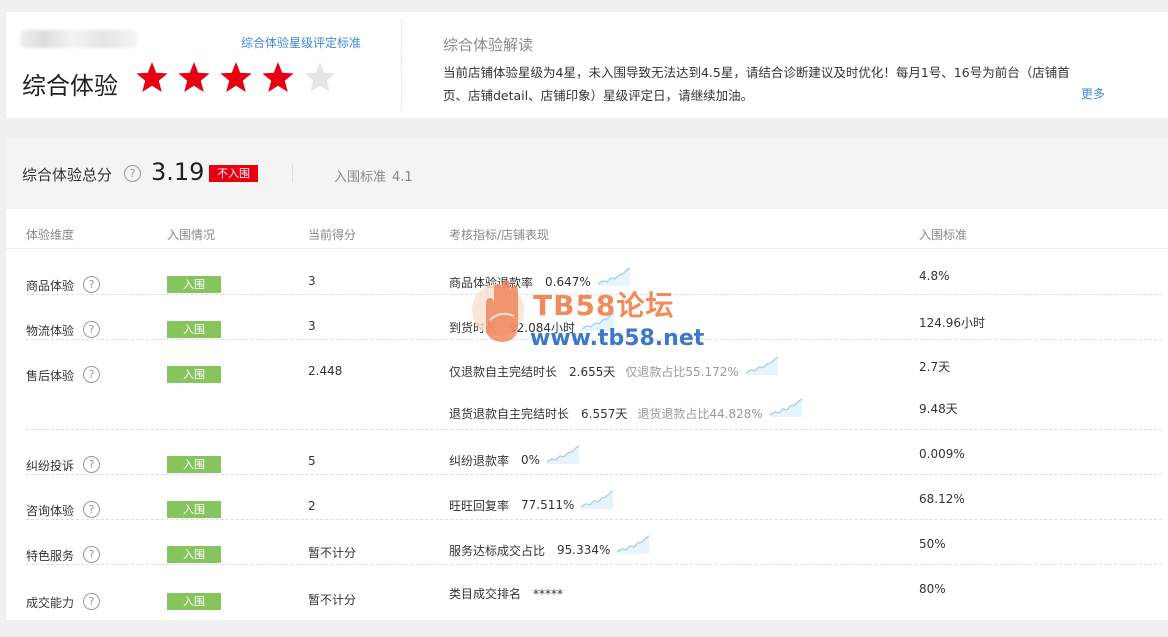  Describe the element at coordinates (50, 286) in the screenshot. I see `dimension-label: 商品体验` at that location.